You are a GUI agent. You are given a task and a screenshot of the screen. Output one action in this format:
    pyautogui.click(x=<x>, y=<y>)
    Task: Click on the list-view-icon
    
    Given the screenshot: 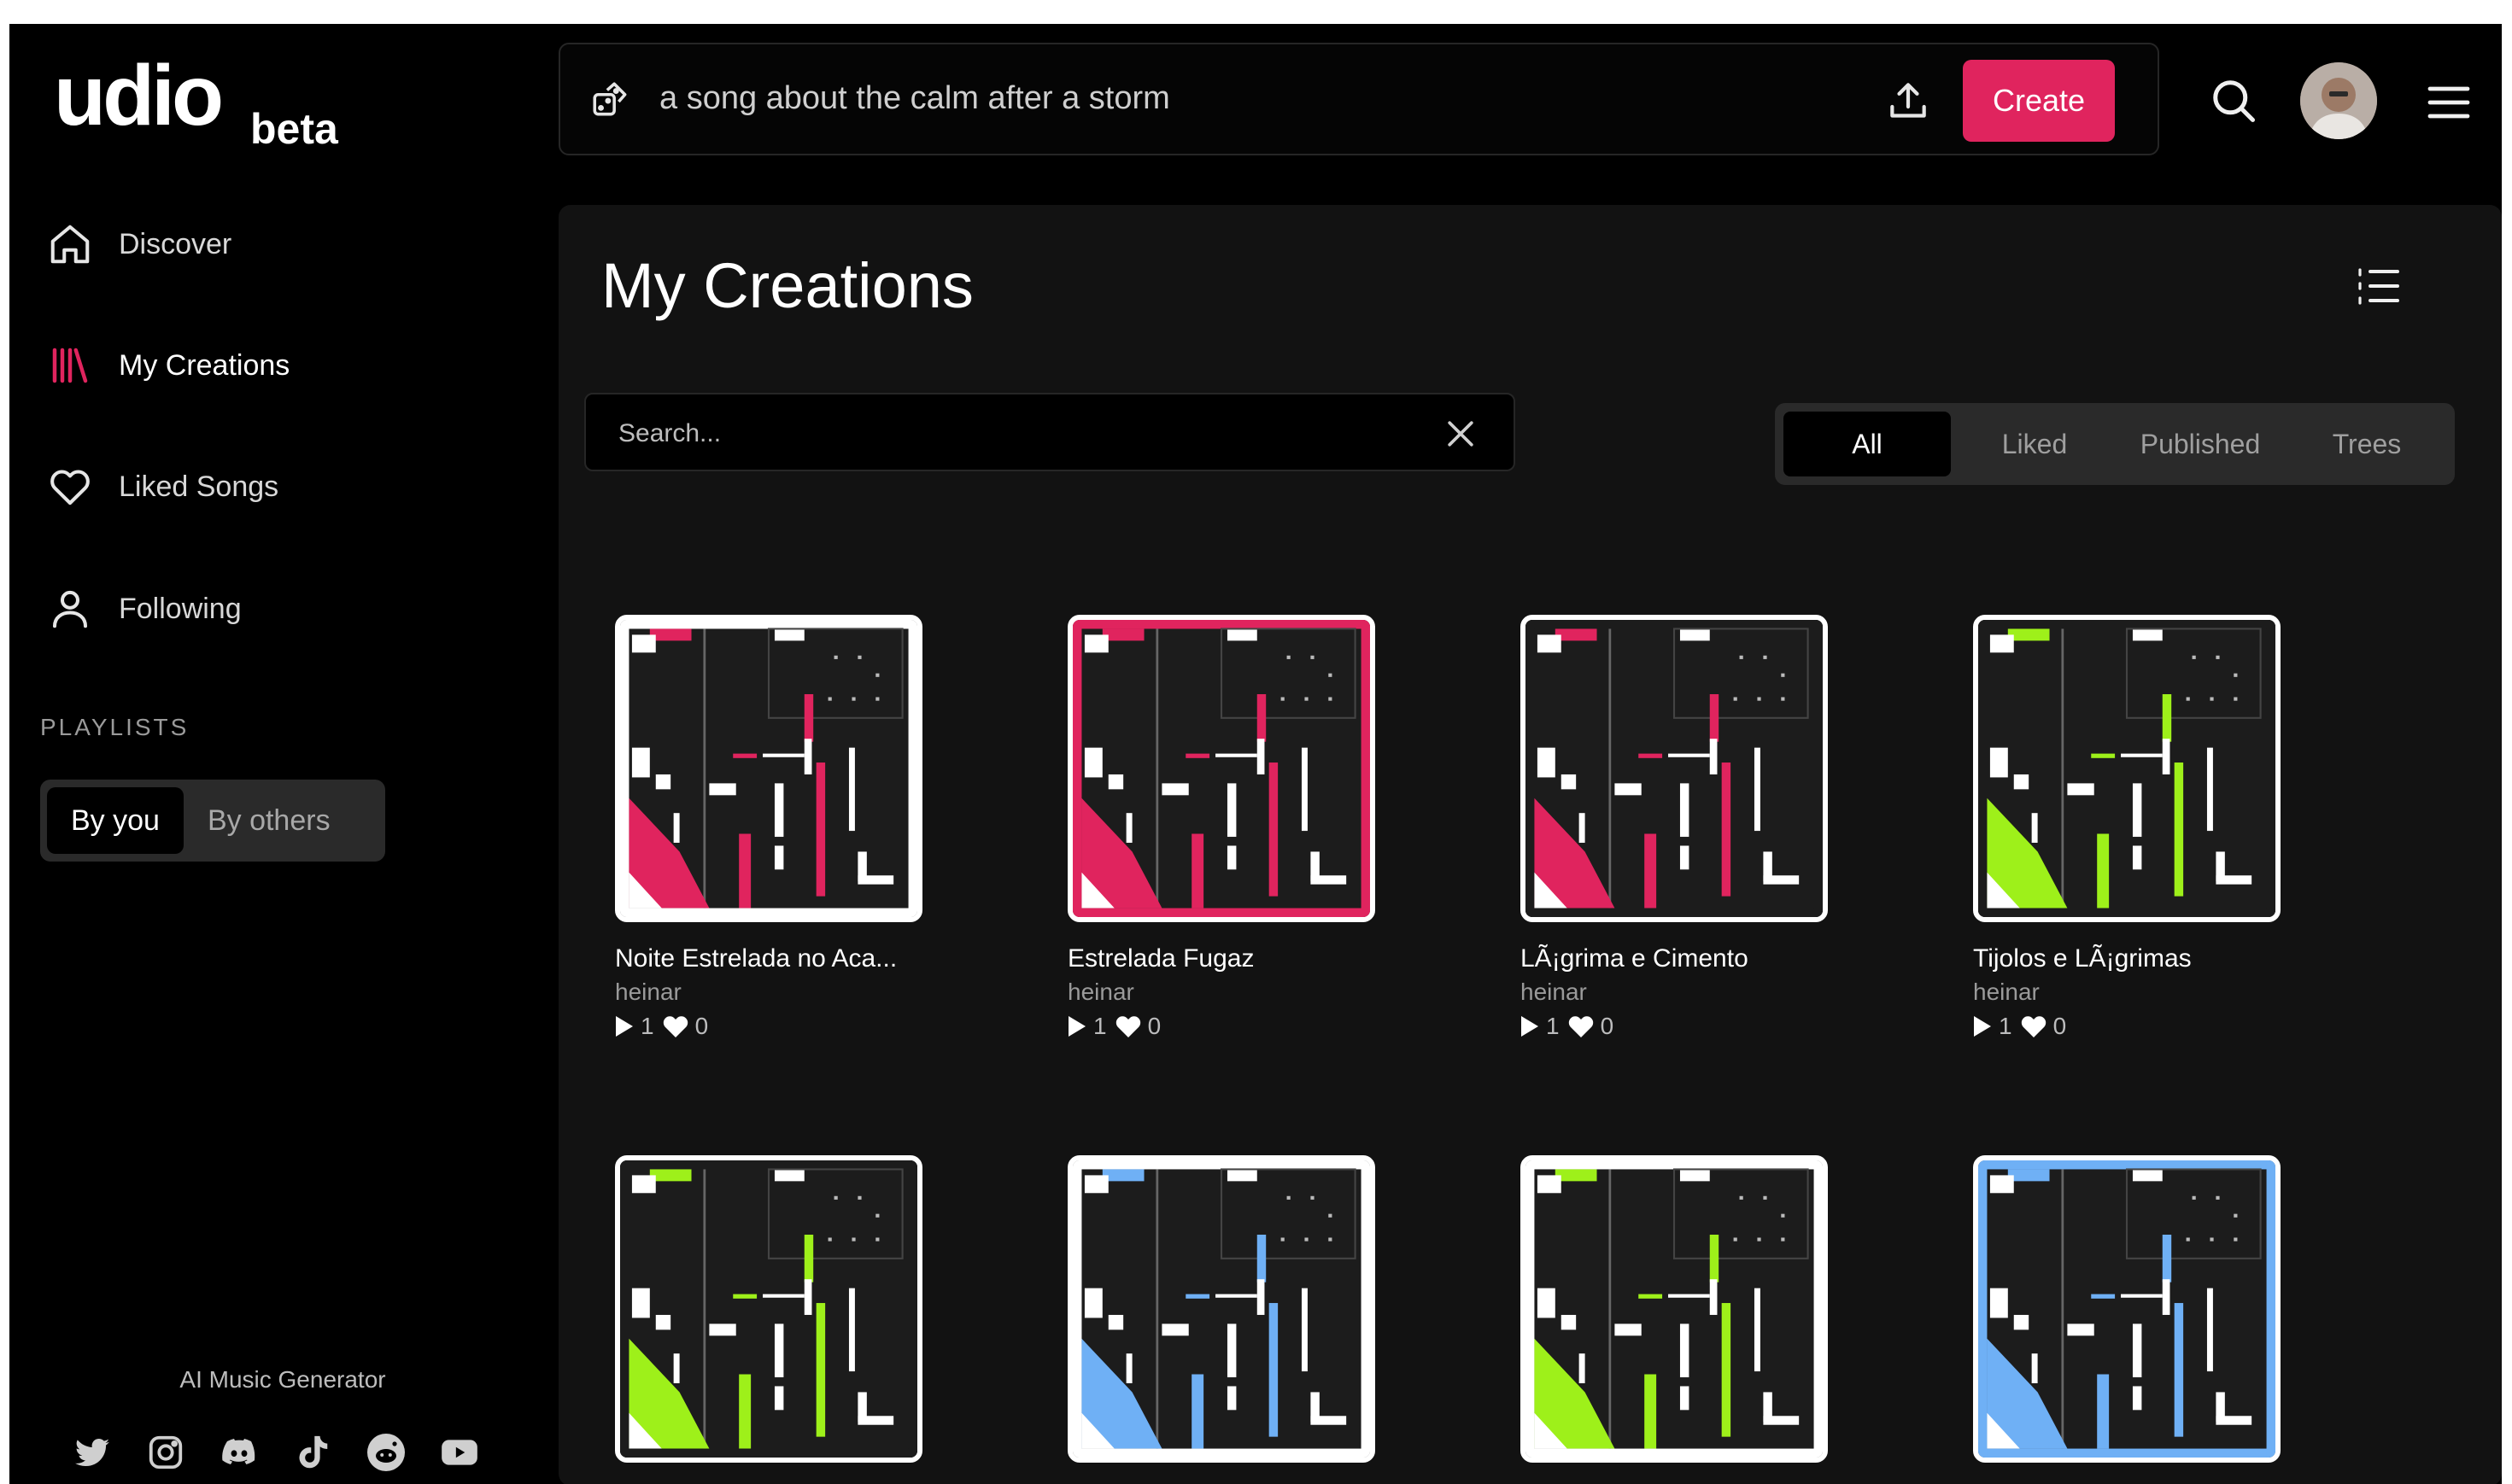 What is the action you would take?
    pyautogui.click(x=2379, y=288)
    